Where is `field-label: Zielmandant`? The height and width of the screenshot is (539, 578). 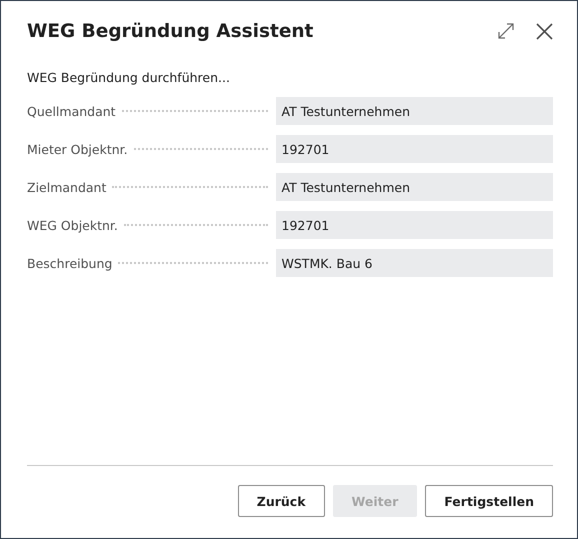
field-label: Zielmandant is located at coordinates (67, 187).